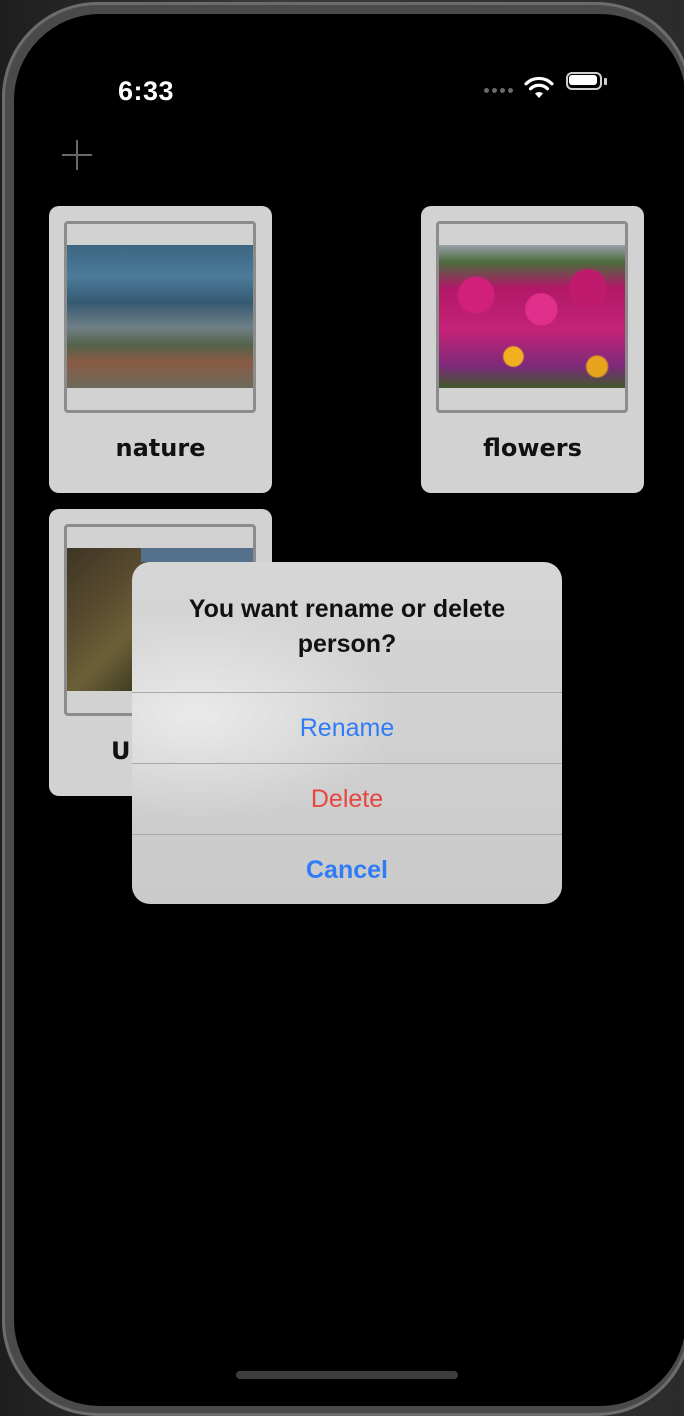 The width and height of the screenshot is (684, 1416). I want to click on dialog-title: You want rename or delete person?, so click(347, 626).